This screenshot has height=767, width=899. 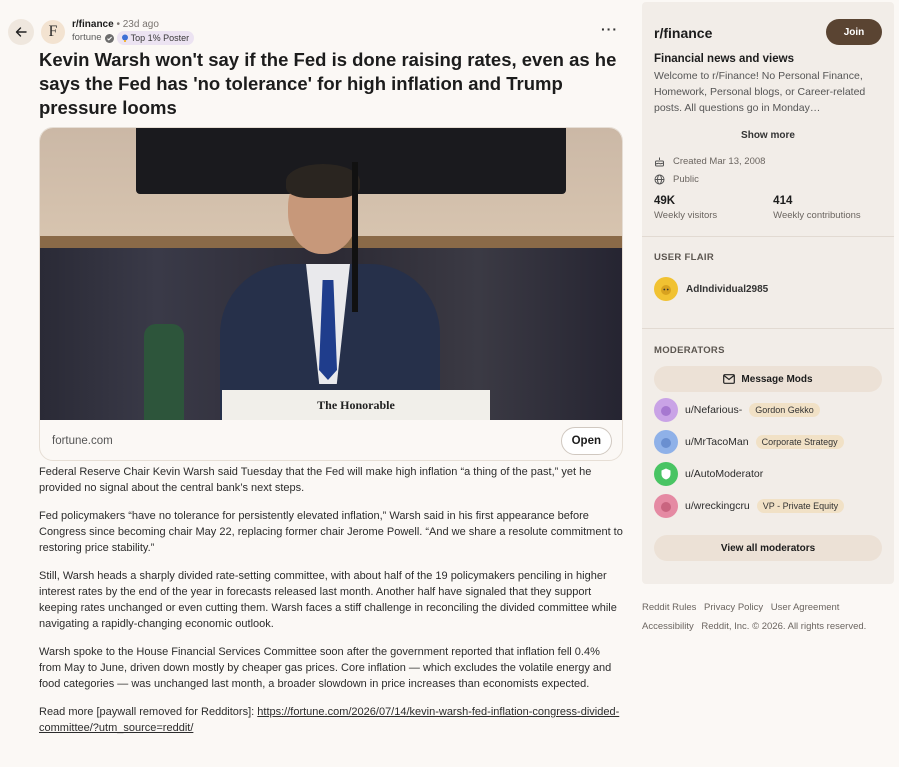 I want to click on community-title: Financial news and views, so click(x=724, y=59).